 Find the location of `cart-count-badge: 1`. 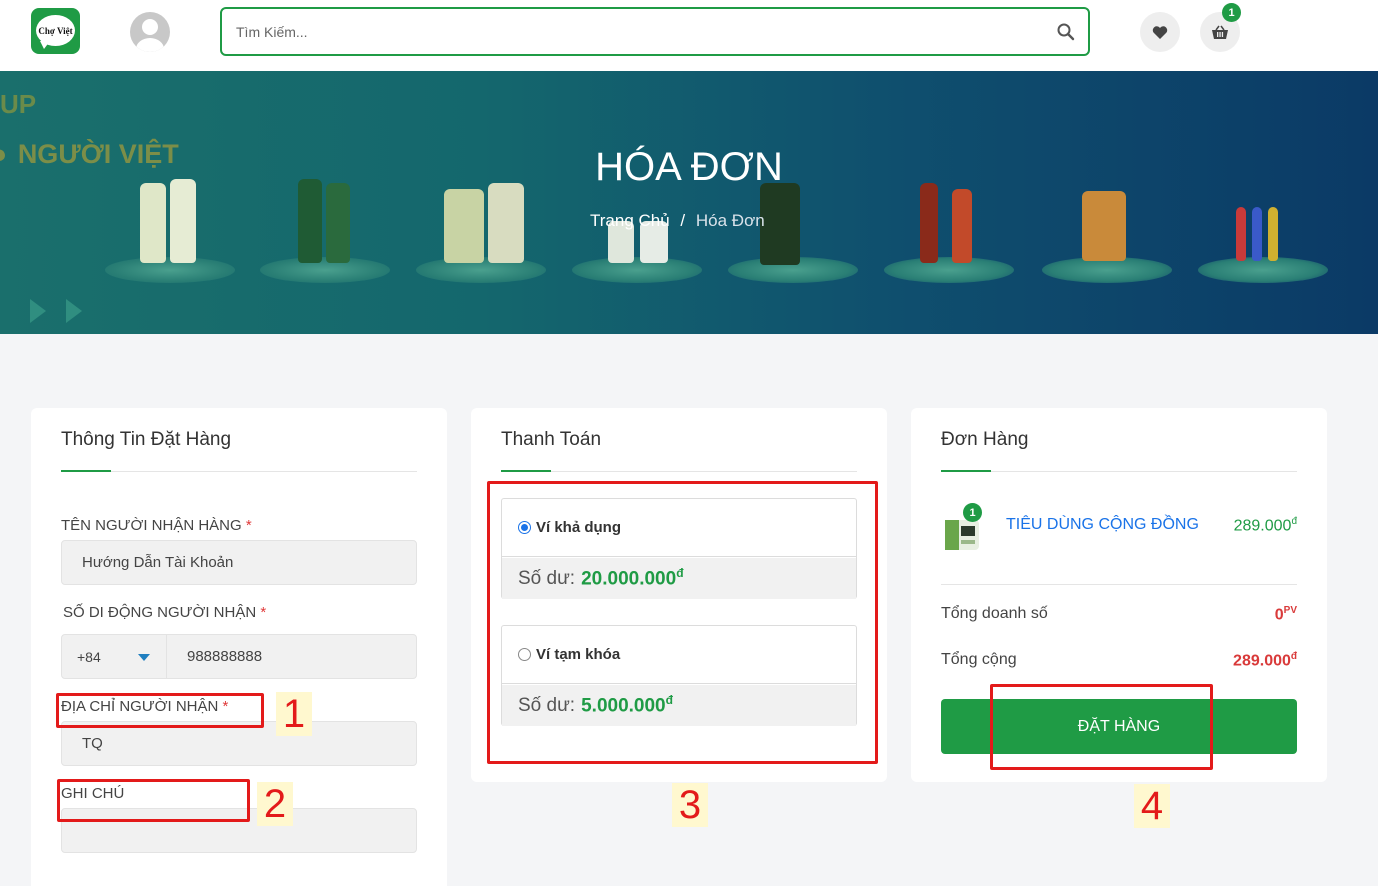

cart-count-badge: 1 is located at coordinates (1231, 12).